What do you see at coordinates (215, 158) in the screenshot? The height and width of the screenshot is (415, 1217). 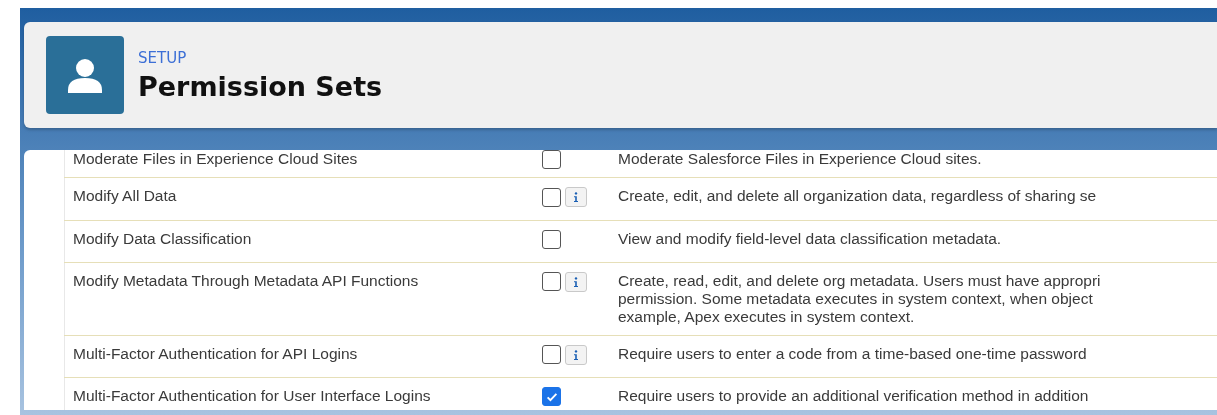 I see `permission-name: Moderate Files in Experience Cloud Sites` at bounding box center [215, 158].